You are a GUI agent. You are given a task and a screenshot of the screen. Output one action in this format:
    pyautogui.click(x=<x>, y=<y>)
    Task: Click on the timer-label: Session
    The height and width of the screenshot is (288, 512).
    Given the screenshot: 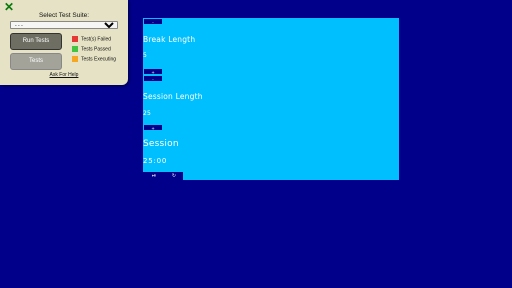 What is the action you would take?
    pyautogui.click(x=161, y=144)
    